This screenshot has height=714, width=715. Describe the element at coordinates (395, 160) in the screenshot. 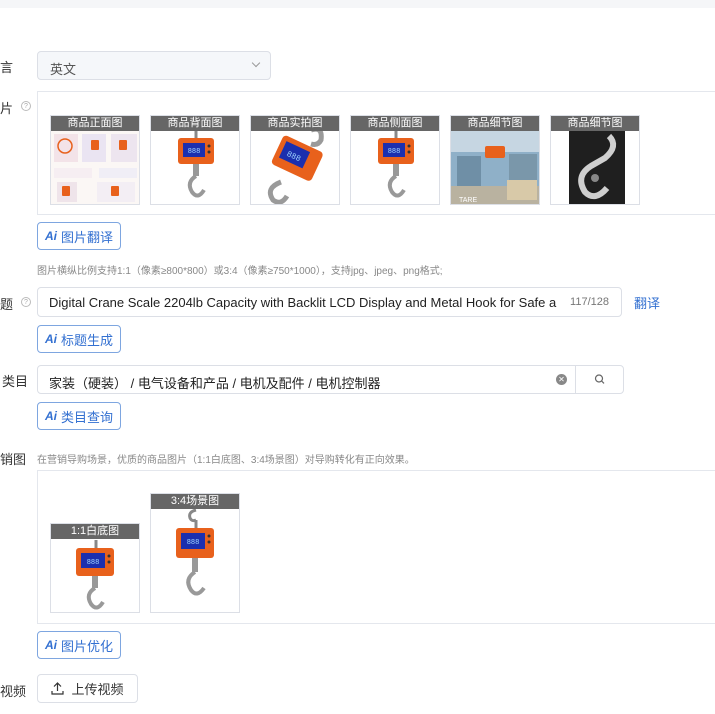

I see `product-image-side: 888 商品侧面图` at that location.